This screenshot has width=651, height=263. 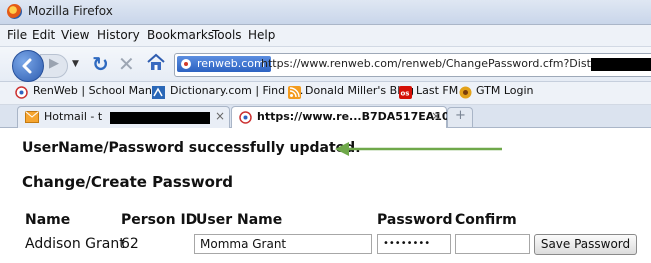 What do you see at coordinates (486, 220) in the screenshot?
I see `column-header-confirm: Confirm` at bounding box center [486, 220].